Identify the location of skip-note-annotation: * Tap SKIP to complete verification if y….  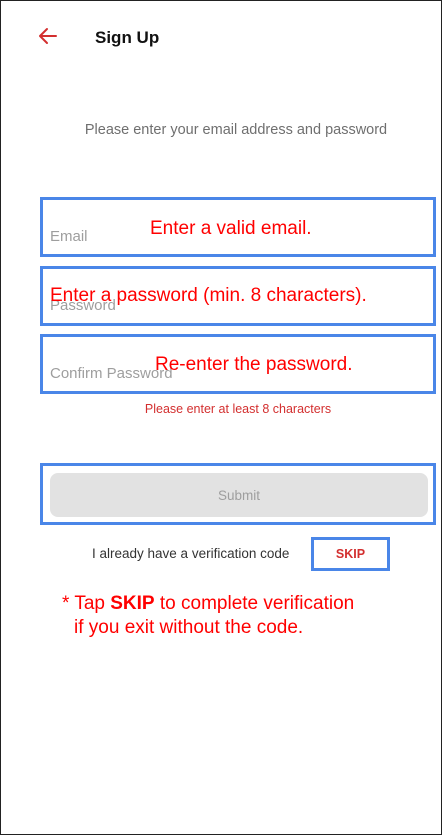
(247, 616).